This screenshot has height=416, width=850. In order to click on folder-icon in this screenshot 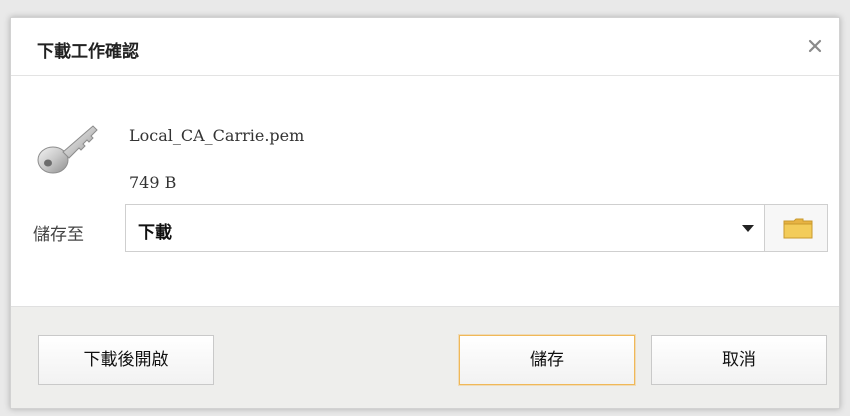, I will do `click(798, 228)`.